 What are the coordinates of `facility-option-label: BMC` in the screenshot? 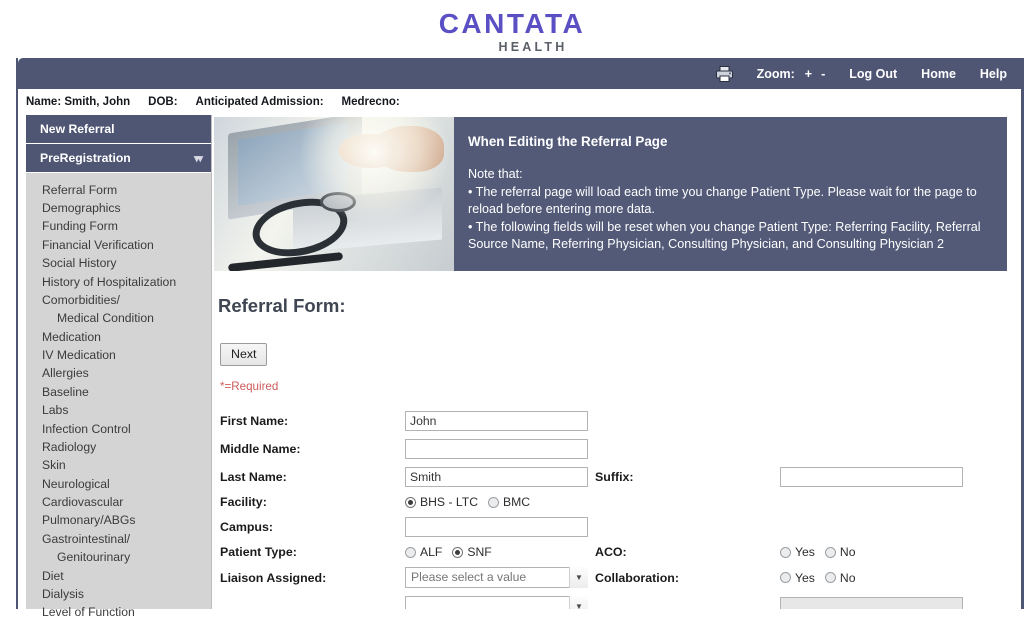 It's located at (517, 502).